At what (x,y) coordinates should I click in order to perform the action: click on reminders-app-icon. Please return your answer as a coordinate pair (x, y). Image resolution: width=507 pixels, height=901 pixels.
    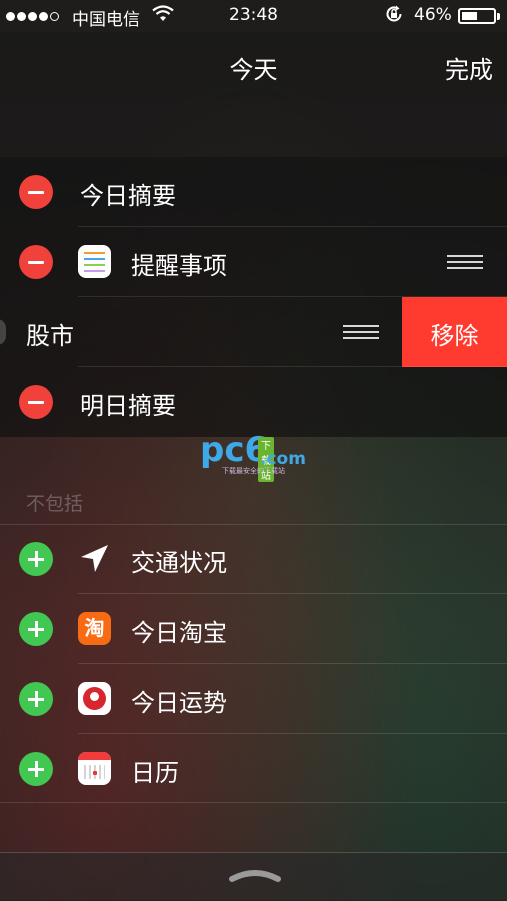
    Looking at the image, I should click on (94, 261).